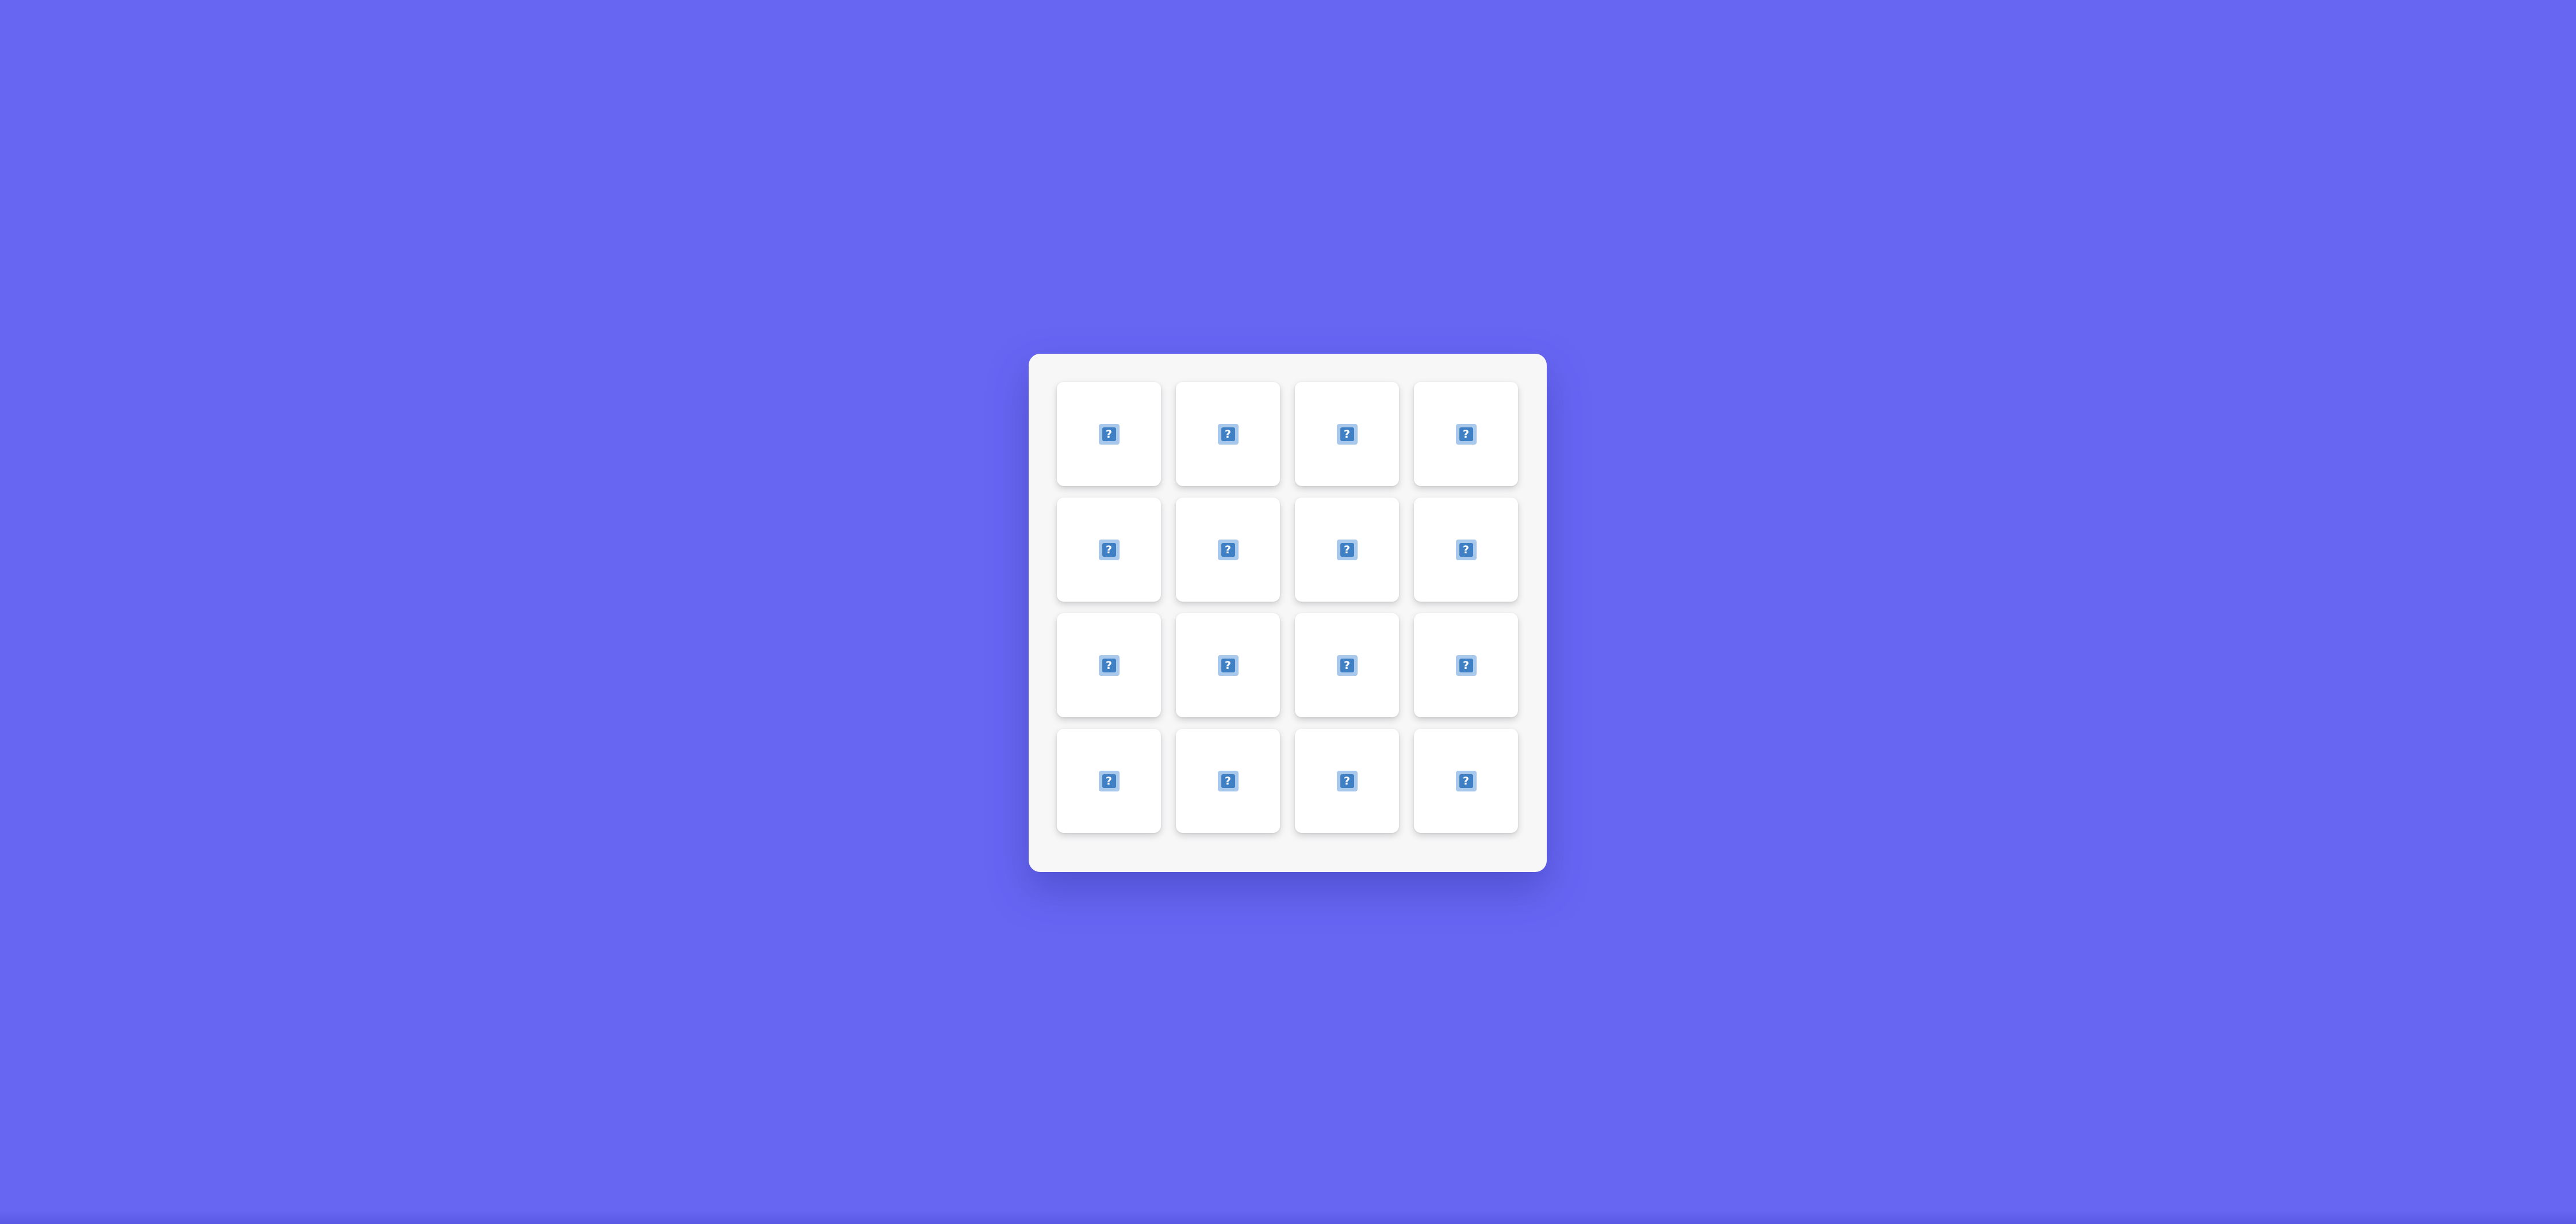 The width and height of the screenshot is (2576, 1224). I want to click on card-8: ?, so click(1466, 550).